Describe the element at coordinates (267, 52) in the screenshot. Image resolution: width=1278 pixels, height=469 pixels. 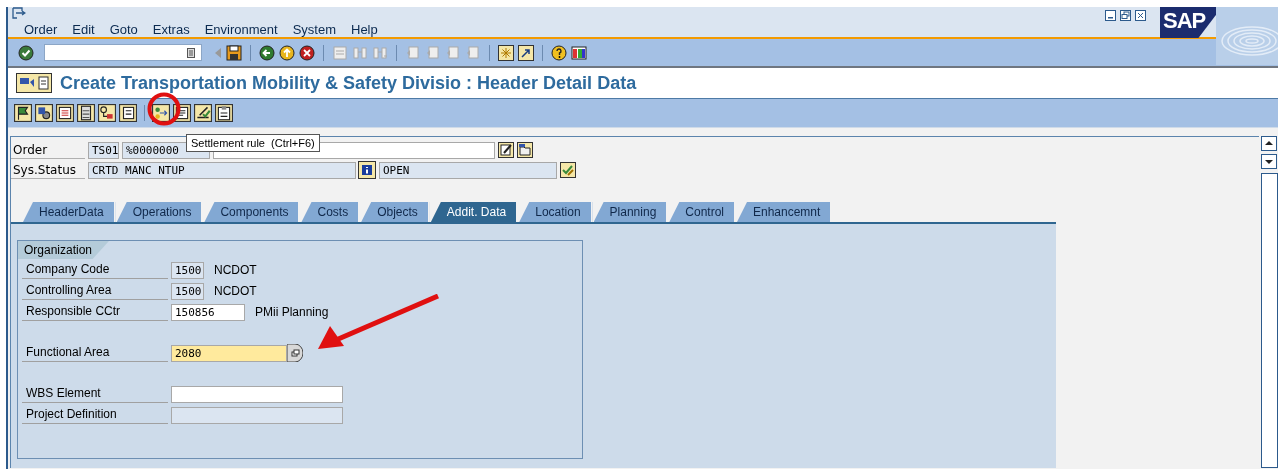
I see `back-icon` at that location.